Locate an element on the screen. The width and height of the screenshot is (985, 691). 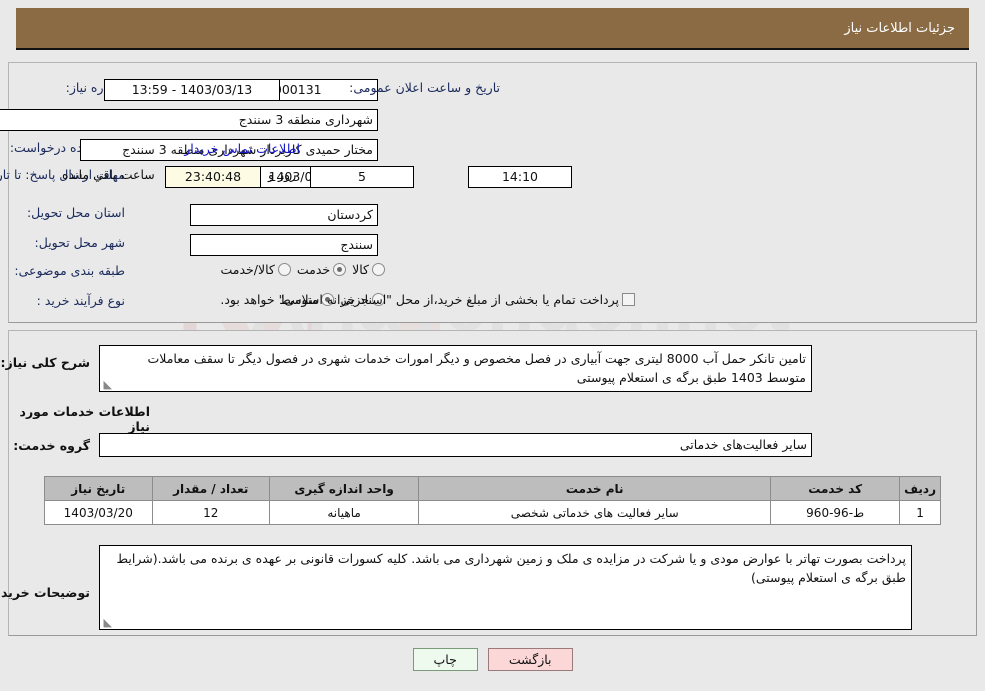
process-label-row: نوع فرآیند خرید : is located at coordinates (81, 300).